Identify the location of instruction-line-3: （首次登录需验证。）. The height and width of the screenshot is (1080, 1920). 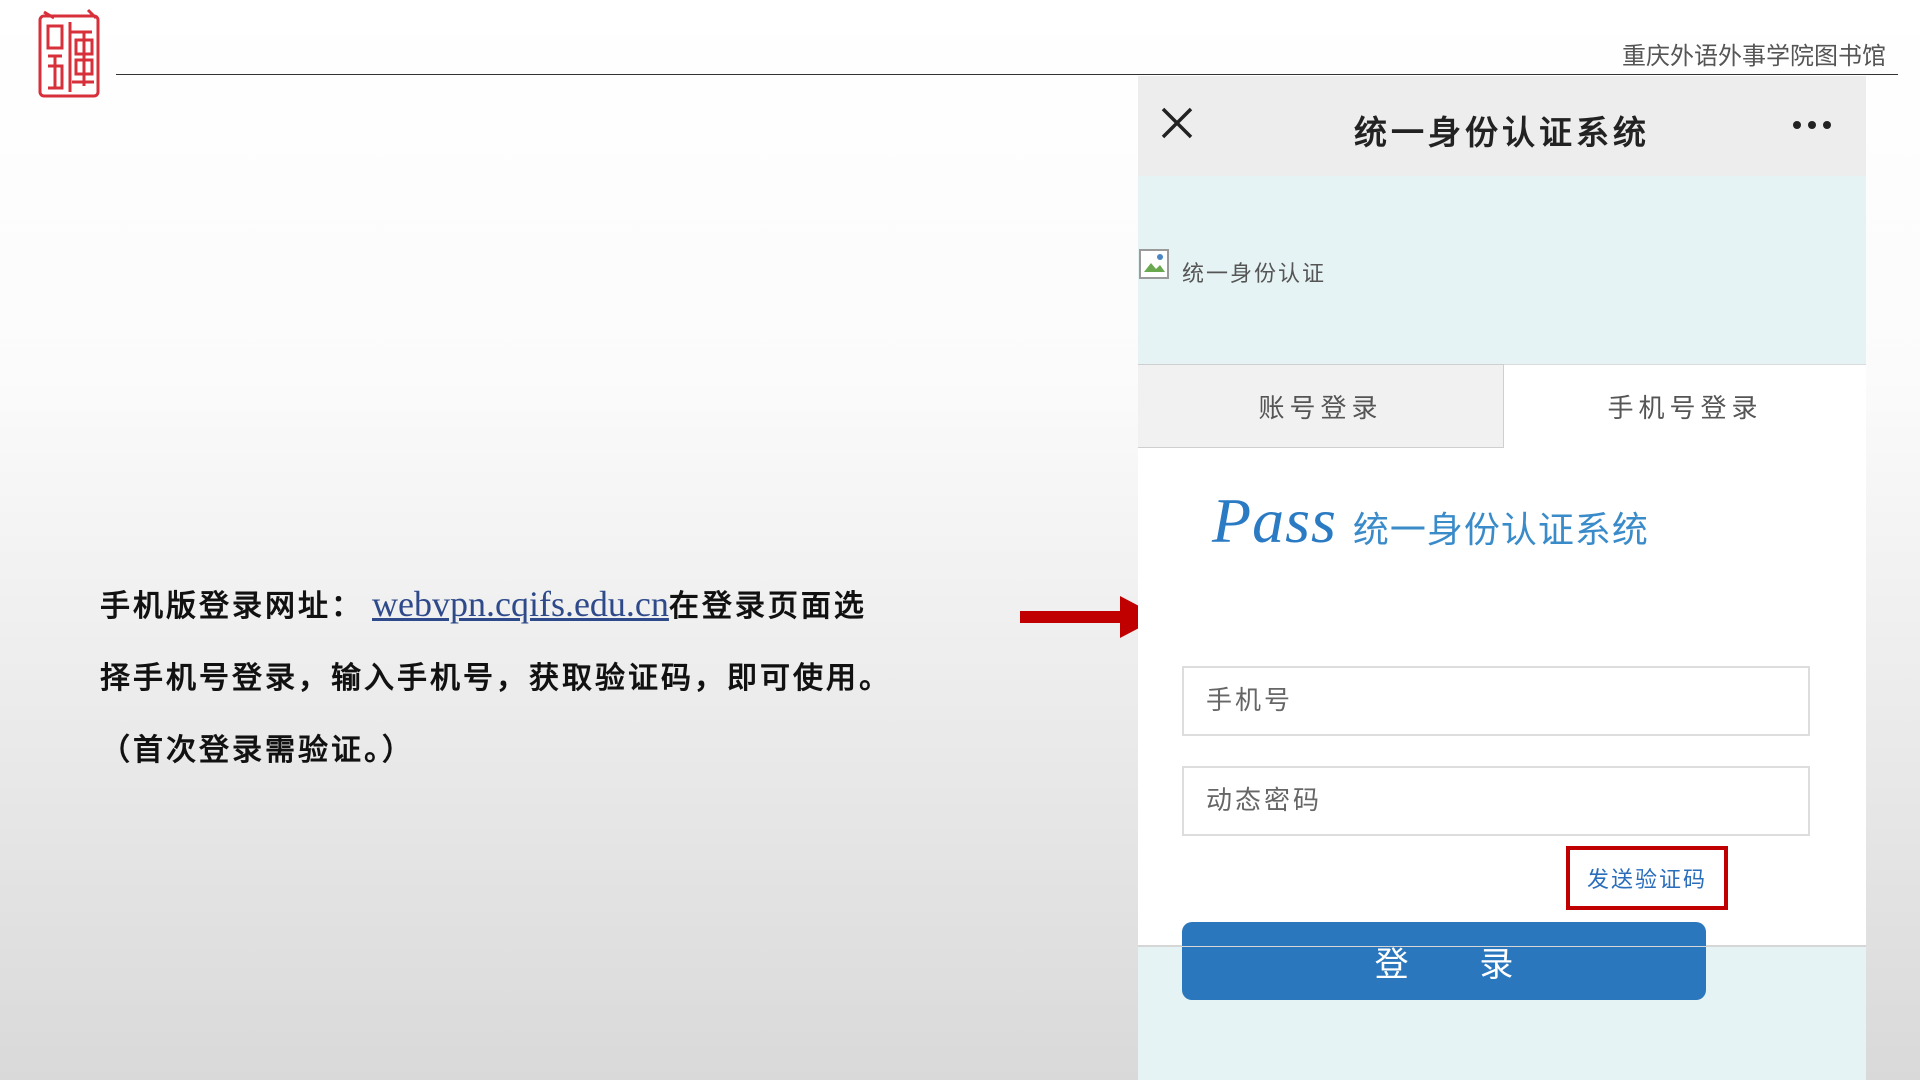
(257, 750).